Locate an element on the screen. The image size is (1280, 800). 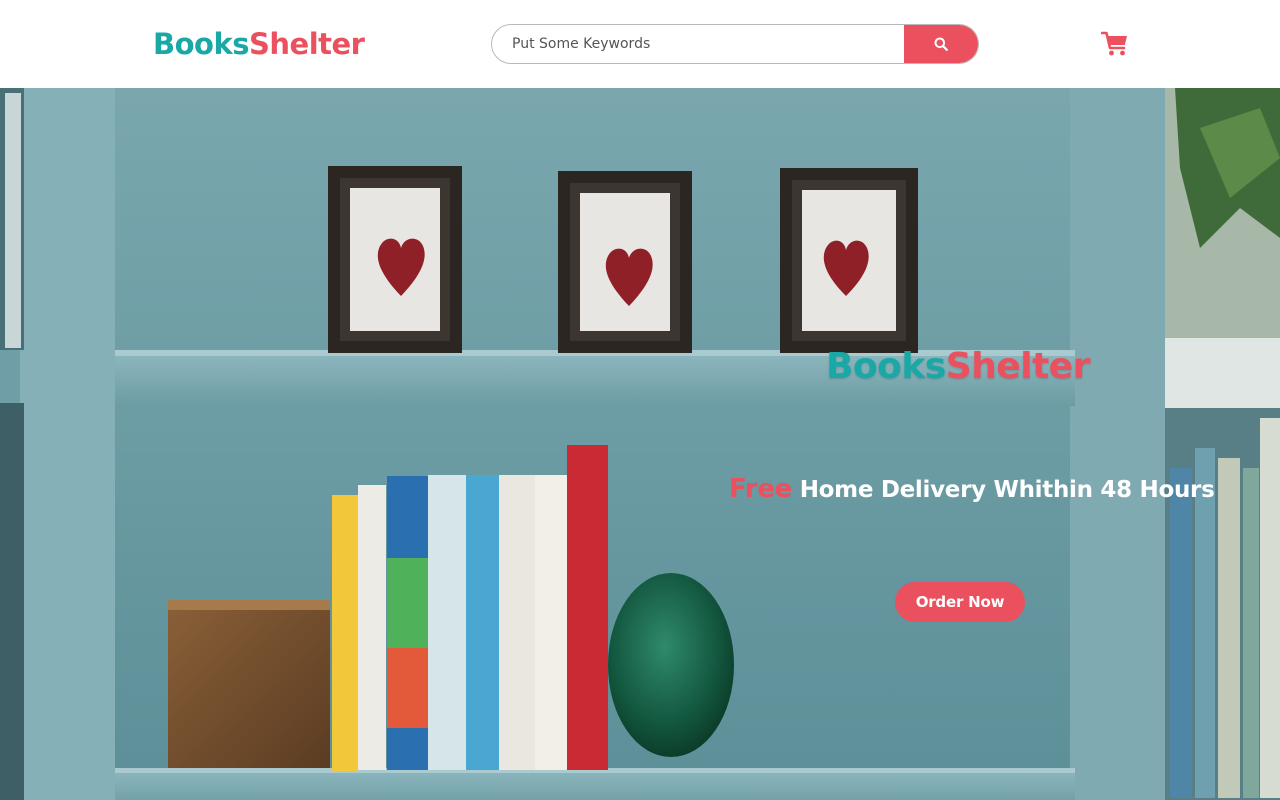
cart-icon is located at coordinates (1114, 43).